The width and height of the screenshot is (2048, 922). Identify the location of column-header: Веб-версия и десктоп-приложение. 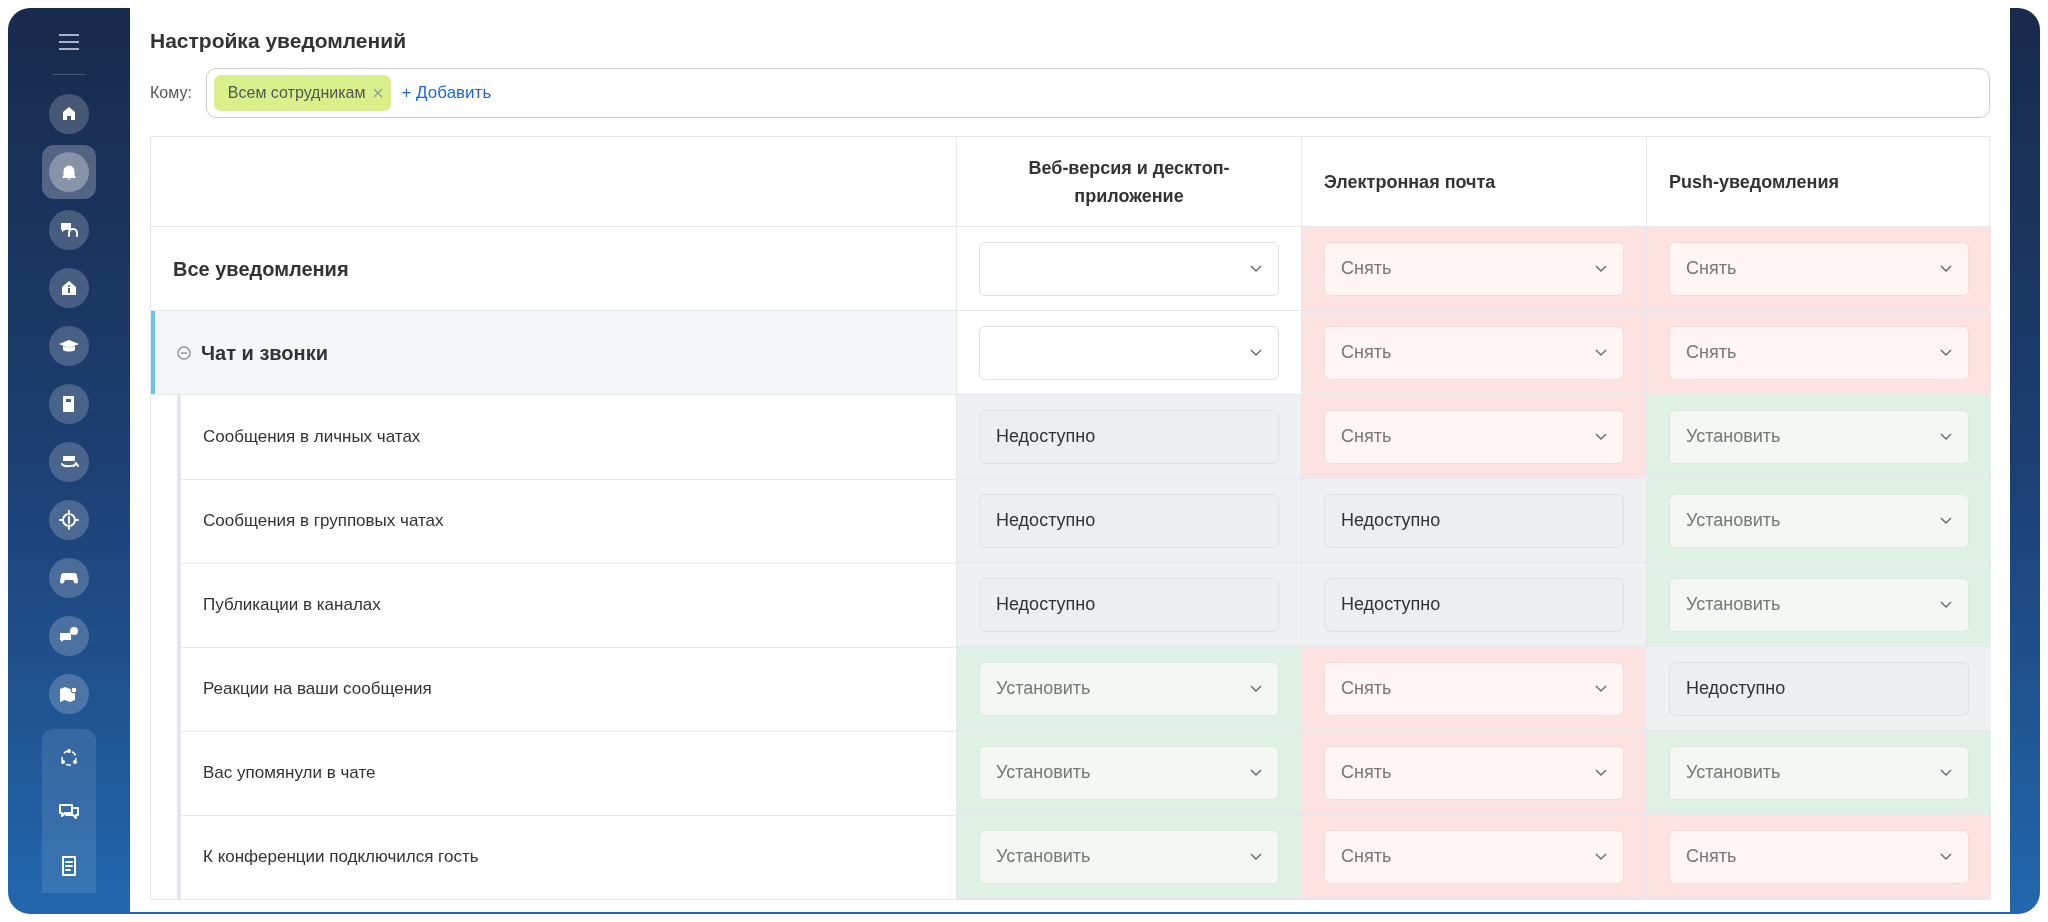
(1129, 182).